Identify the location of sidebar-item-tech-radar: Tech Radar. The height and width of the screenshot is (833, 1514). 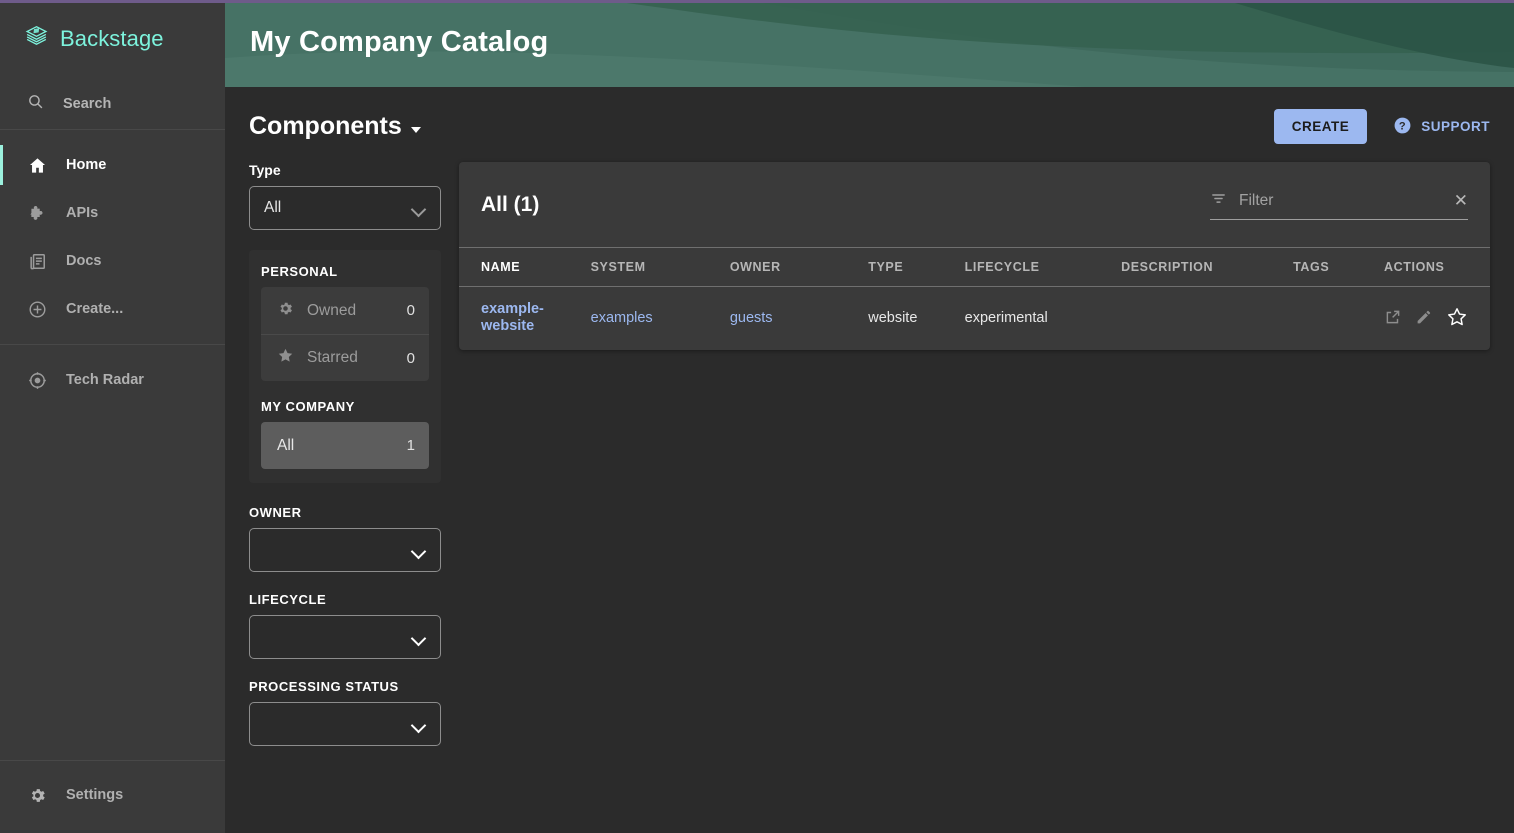
(112, 380).